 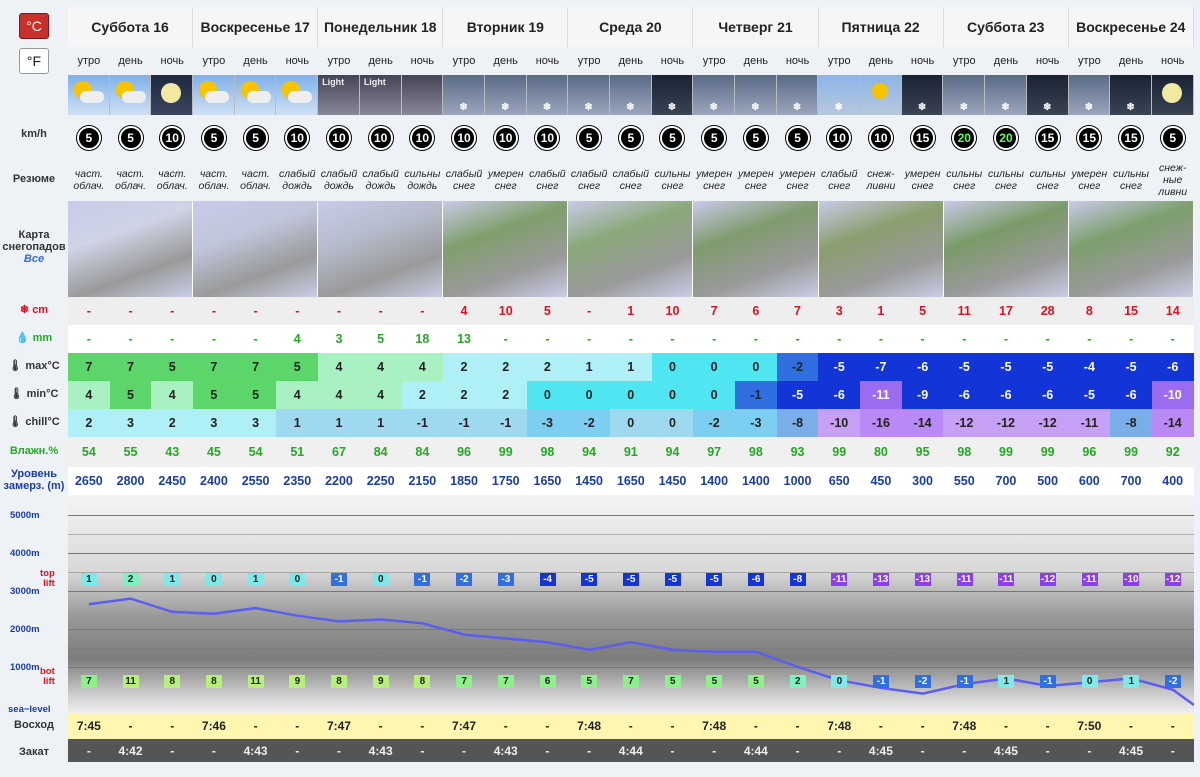 I want to click on max-temp-value: -5, so click(x=839, y=367).